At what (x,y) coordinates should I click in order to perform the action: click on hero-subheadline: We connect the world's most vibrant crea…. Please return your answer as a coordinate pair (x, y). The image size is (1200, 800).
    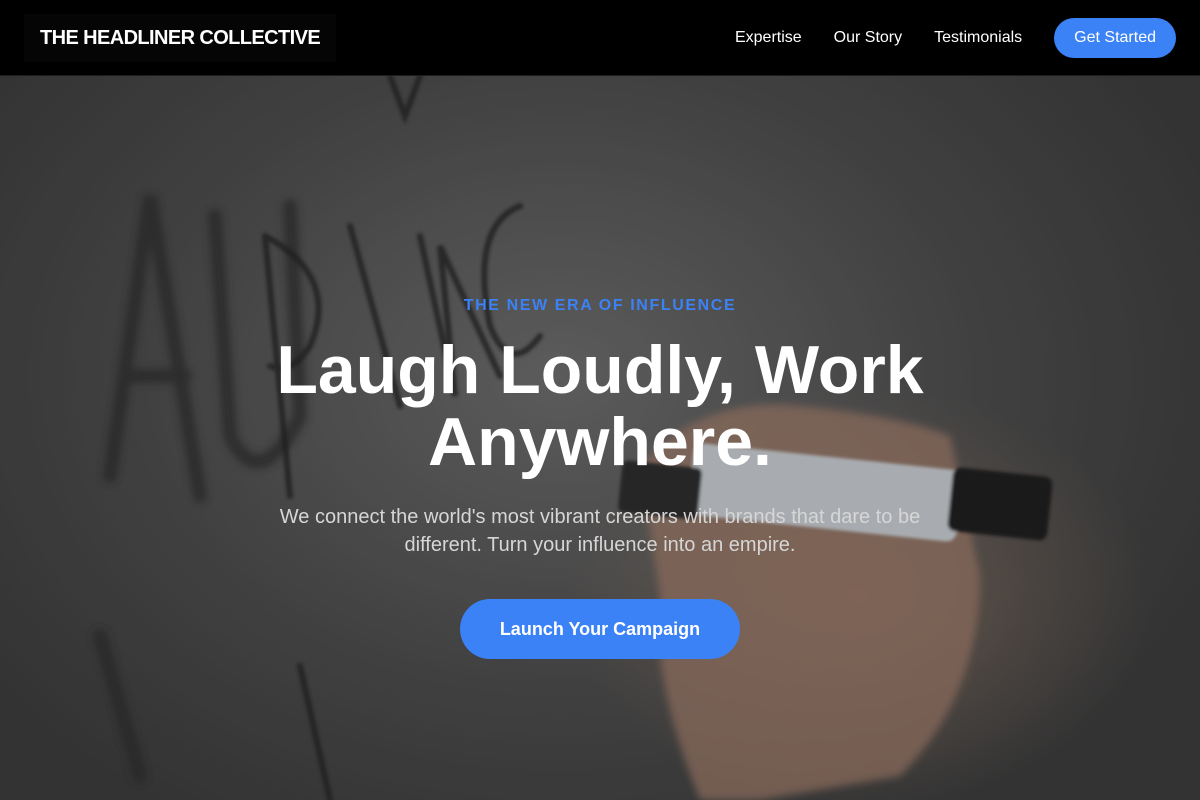
    Looking at the image, I should click on (600, 531).